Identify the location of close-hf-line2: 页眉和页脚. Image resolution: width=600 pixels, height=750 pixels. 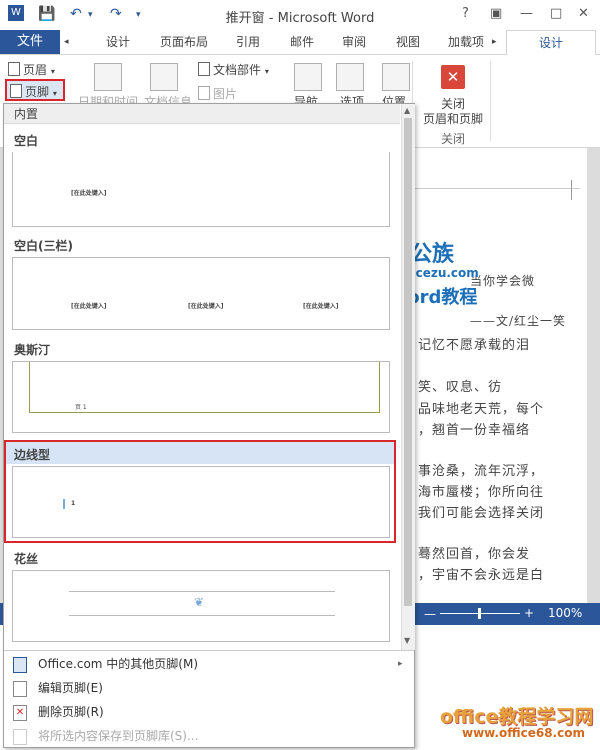
(453, 118).